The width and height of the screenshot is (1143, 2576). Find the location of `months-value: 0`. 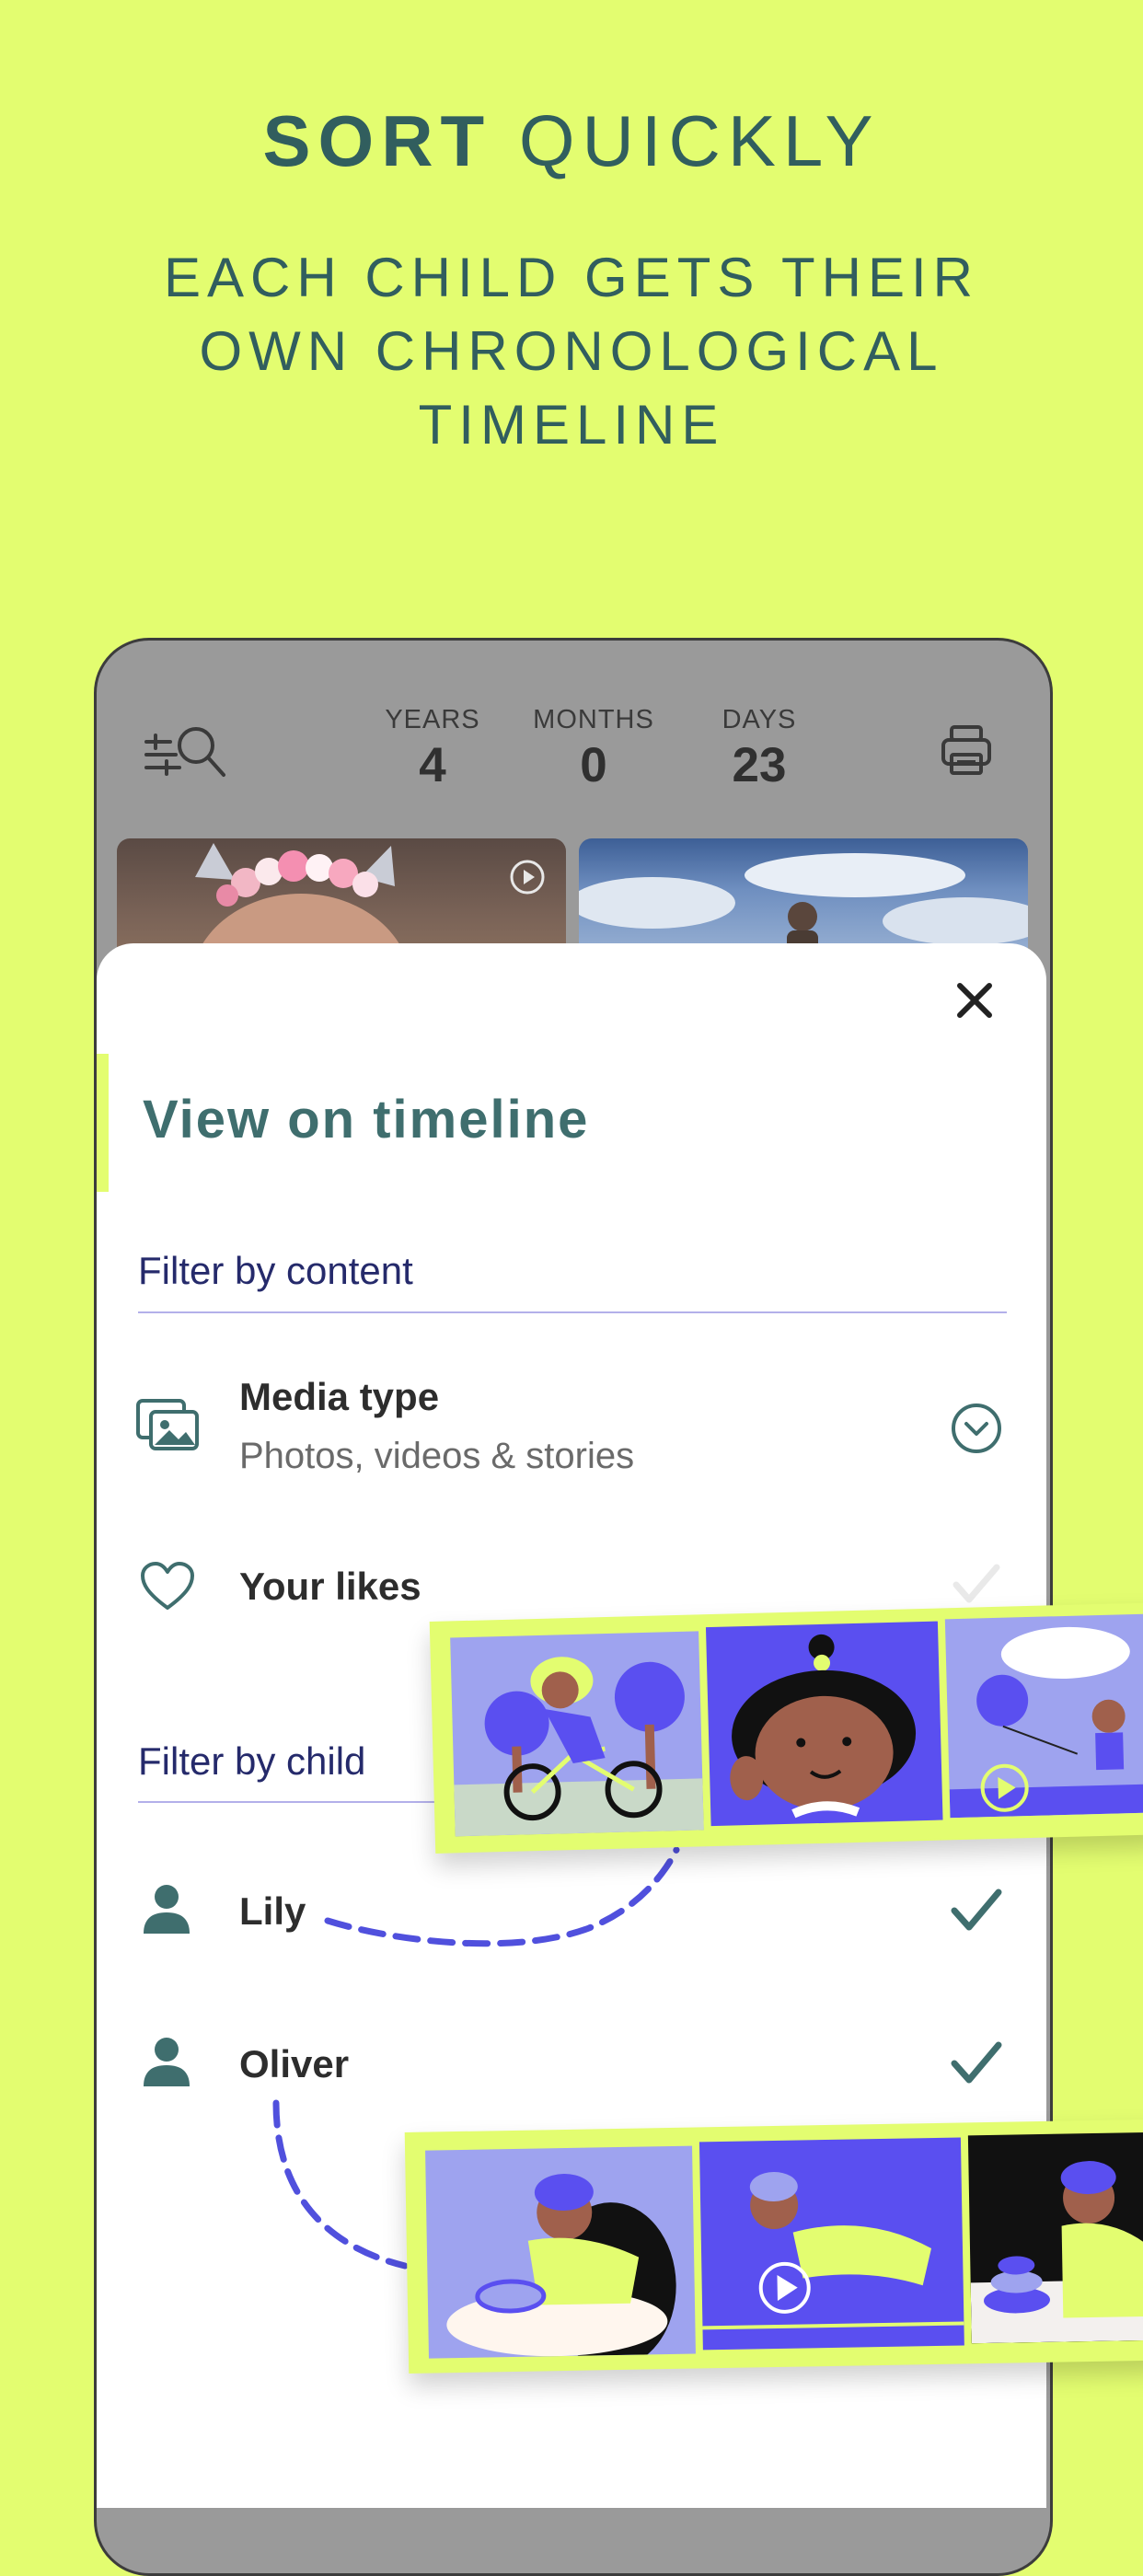

months-value: 0 is located at coordinates (593, 765).